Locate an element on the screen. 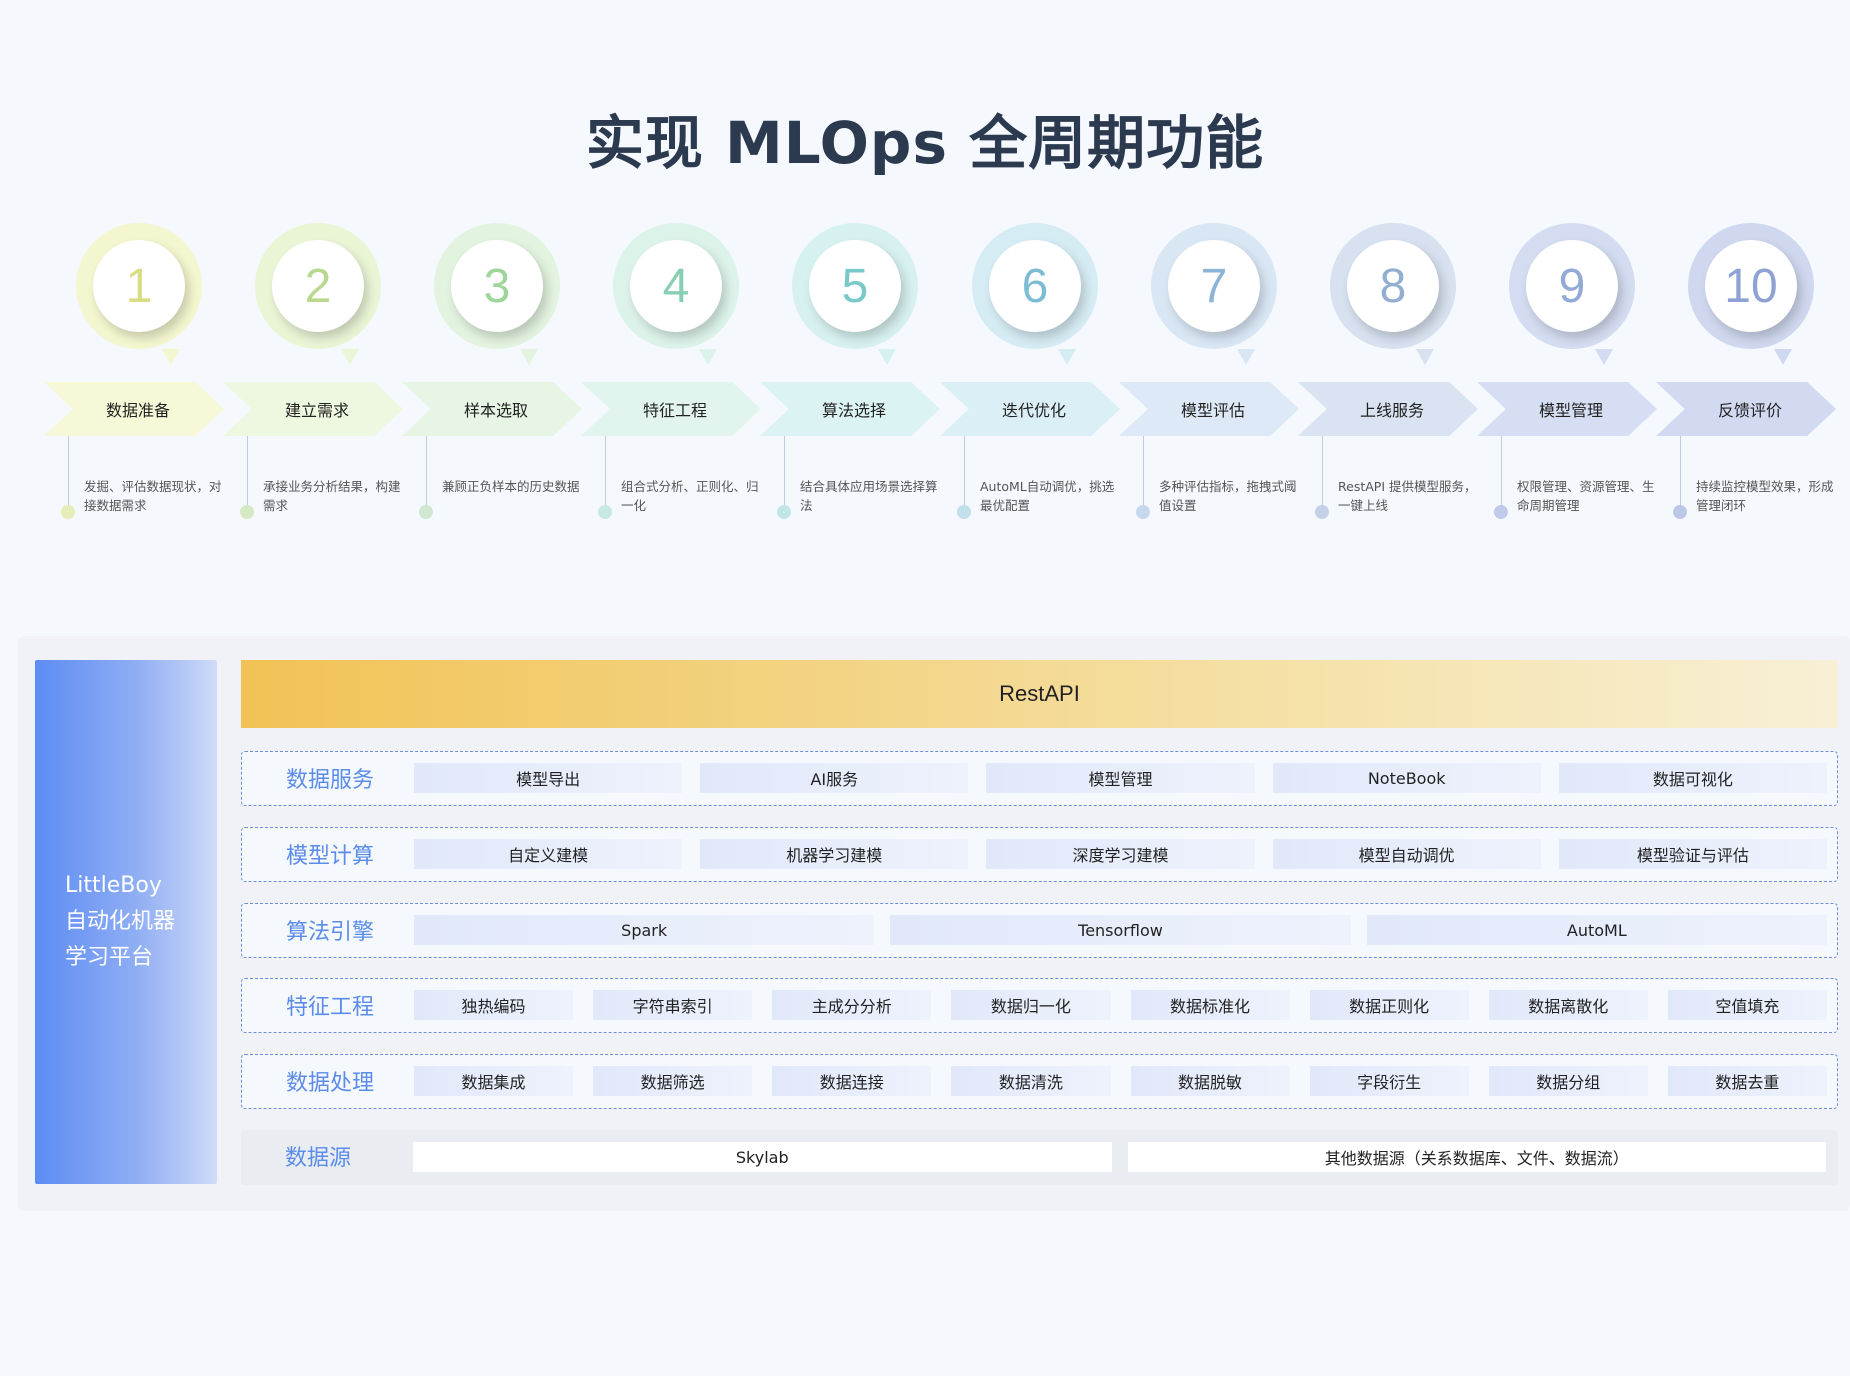 Image resolution: width=1850 pixels, height=1376 pixels. layer-row: 数据源 Skylab 其他数据源（关系数据库、文件、数据流） is located at coordinates (1039, 1157).